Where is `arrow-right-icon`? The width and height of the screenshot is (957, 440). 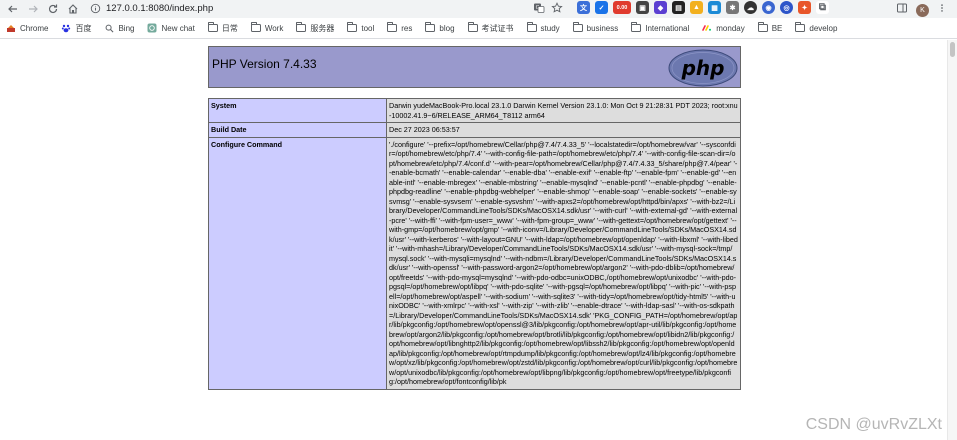 arrow-right-icon is located at coordinates (33, 9).